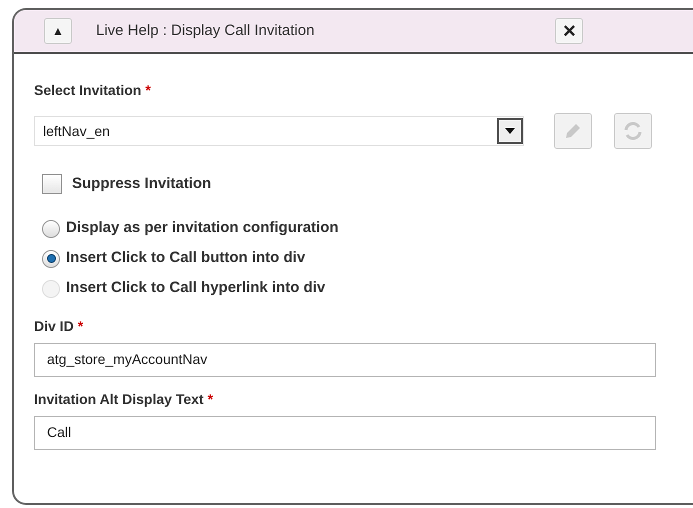 This screenshot has height=508, width=693. What do you see at coordinates (54, 326) in the screenshot?
I see `field-label: Div ID` at bounding box center [54, 326].